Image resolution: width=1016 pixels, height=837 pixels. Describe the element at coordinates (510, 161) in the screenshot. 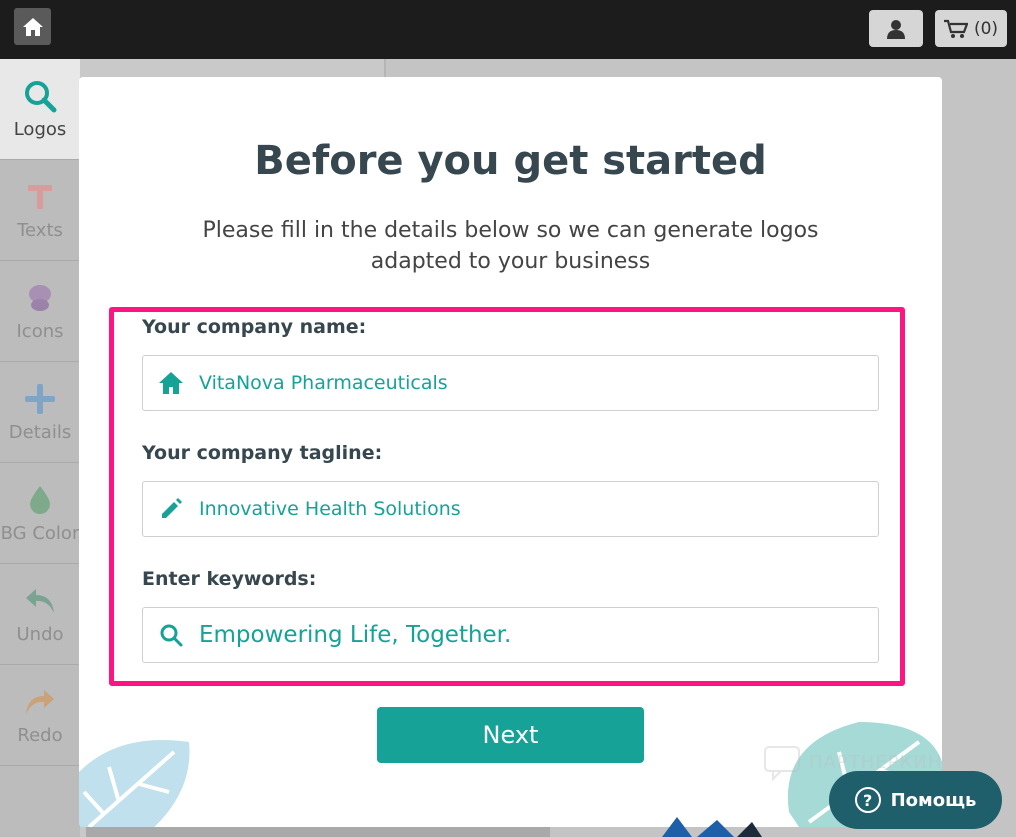

I see `modal-title: Before you get started` at that location.